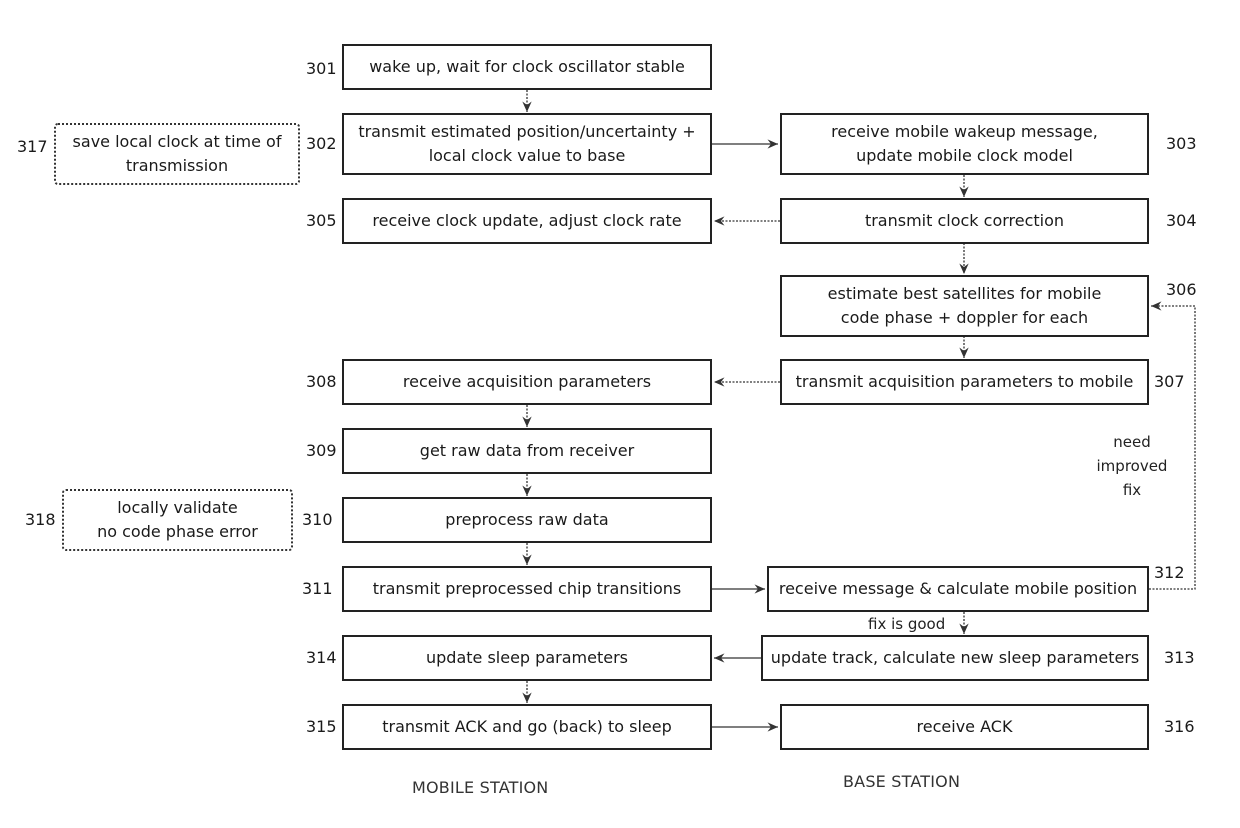 Image resolution: width=1240 pixels, height=828 pixels. I want to click on ref-317: 317, so click(32, 146).